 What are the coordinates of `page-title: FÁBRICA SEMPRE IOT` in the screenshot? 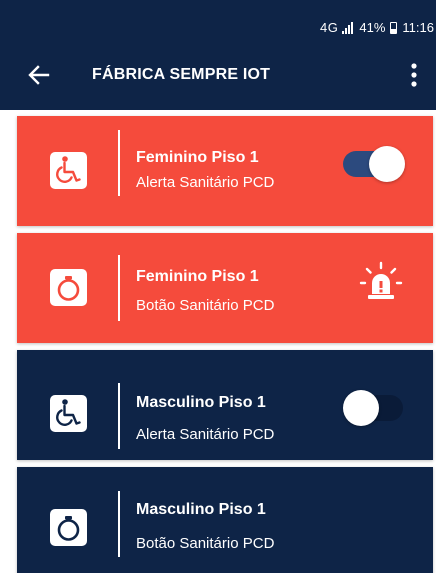 It's located at (181, 74).